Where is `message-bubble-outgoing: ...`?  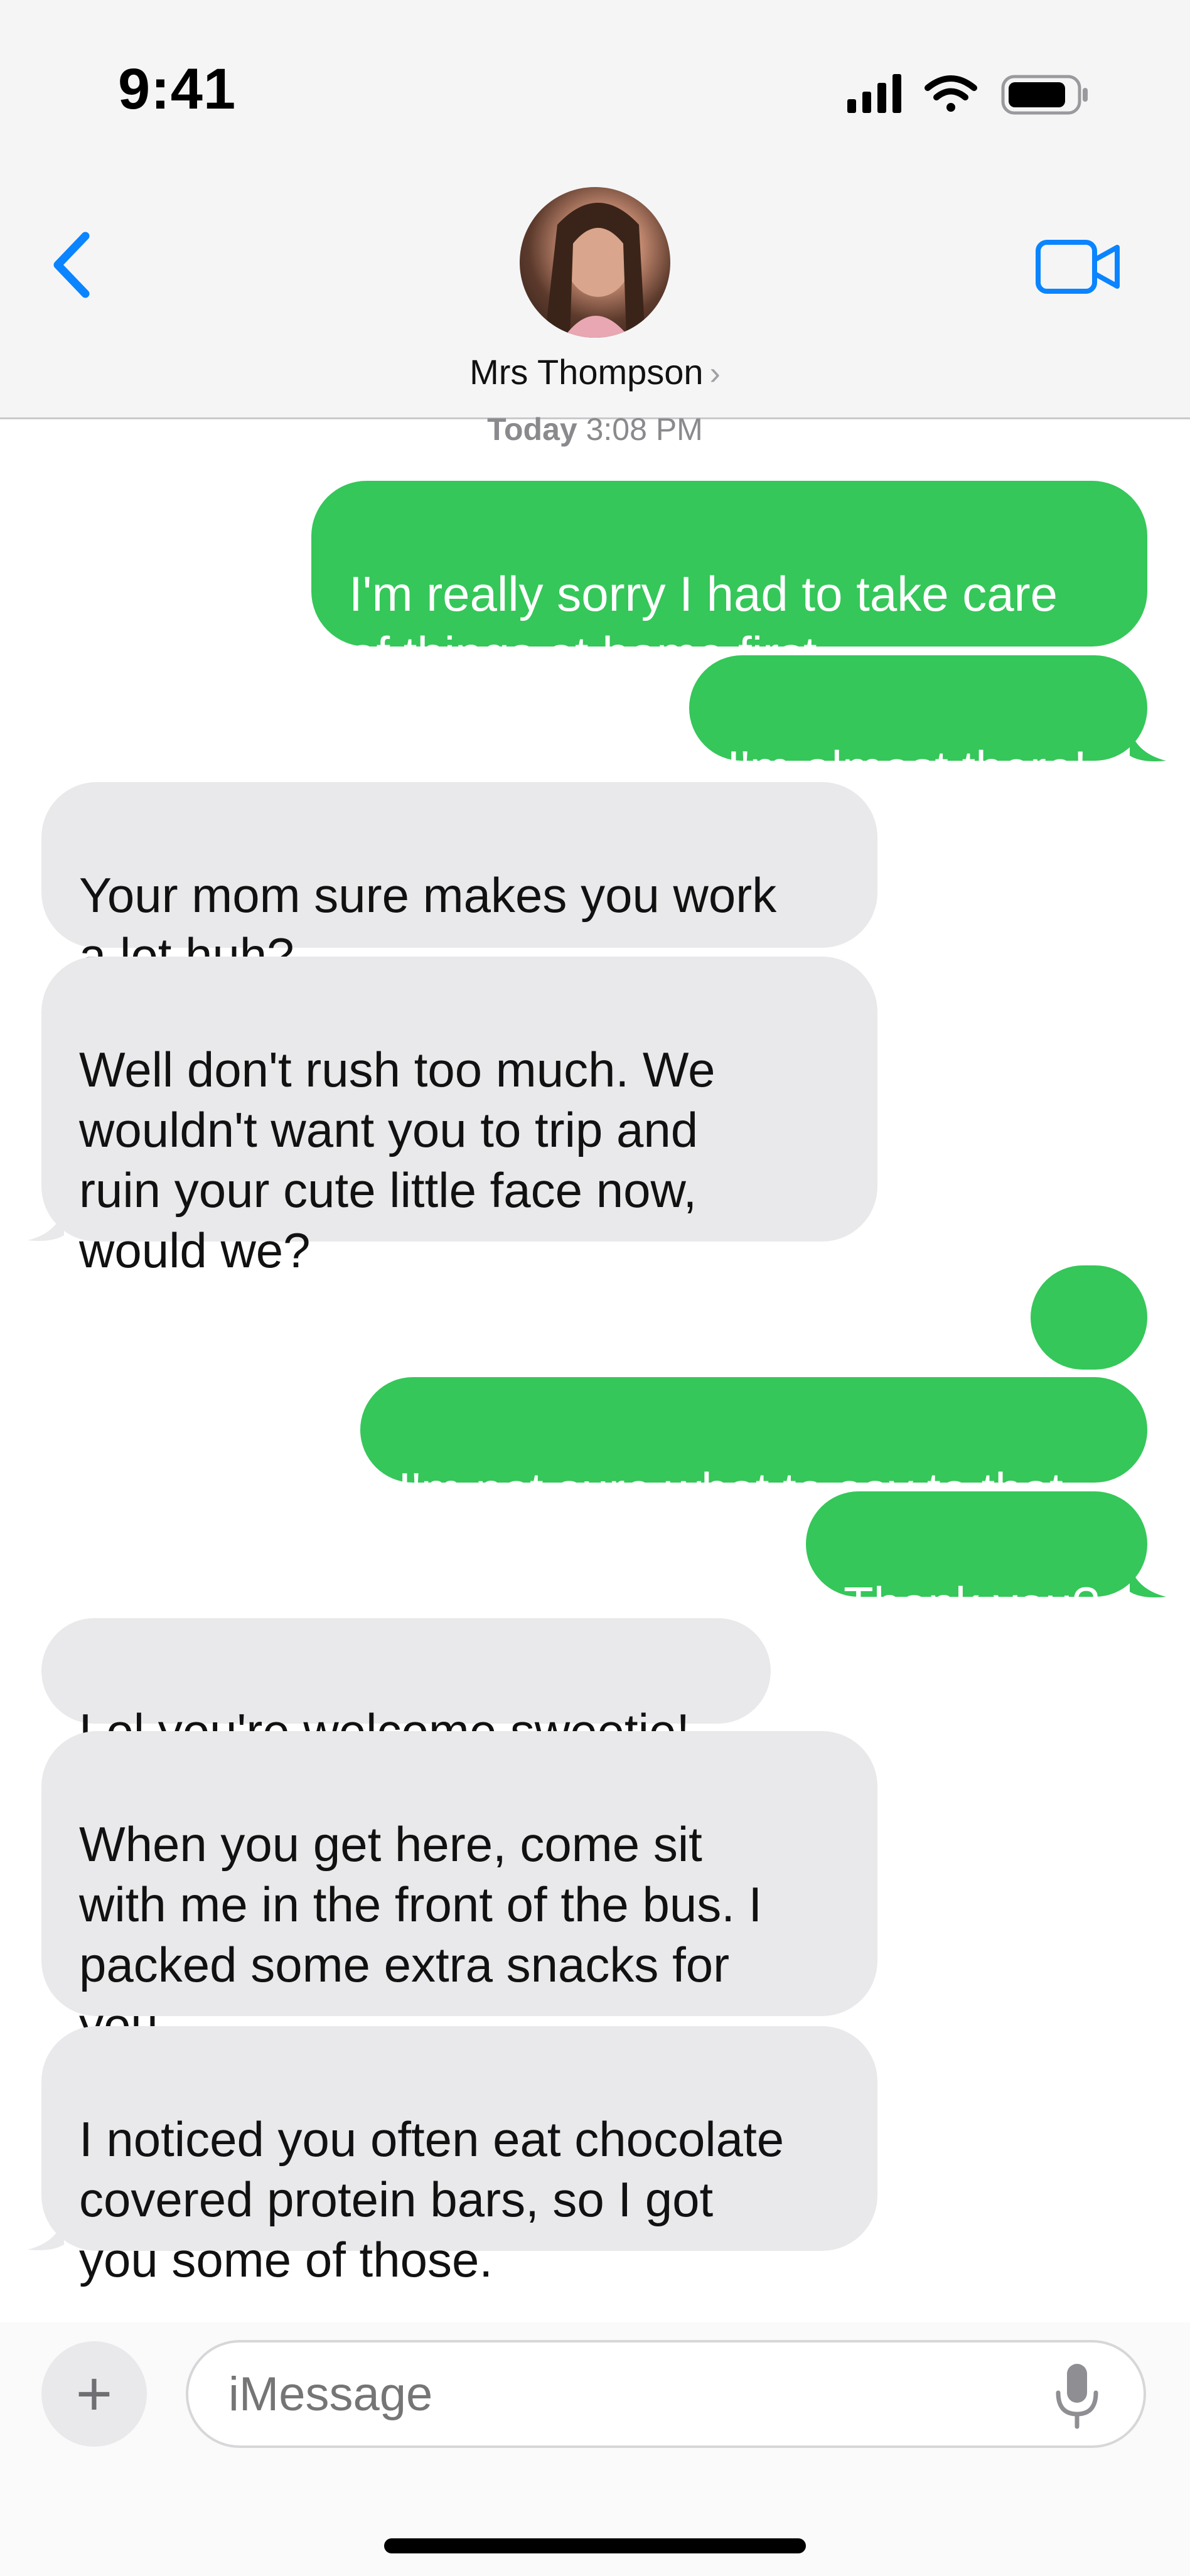 message-bubble-outgoing: ... is located at coordinates (1089, 1335).